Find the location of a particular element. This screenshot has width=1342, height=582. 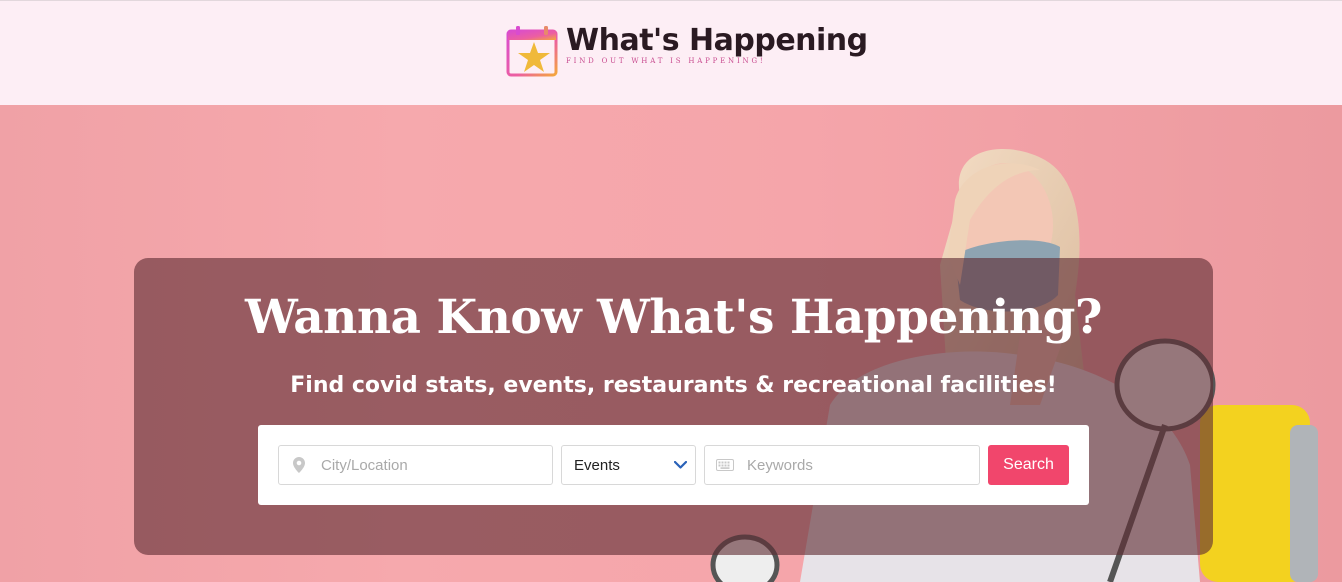

location-input is located at coordinates (435, 465).